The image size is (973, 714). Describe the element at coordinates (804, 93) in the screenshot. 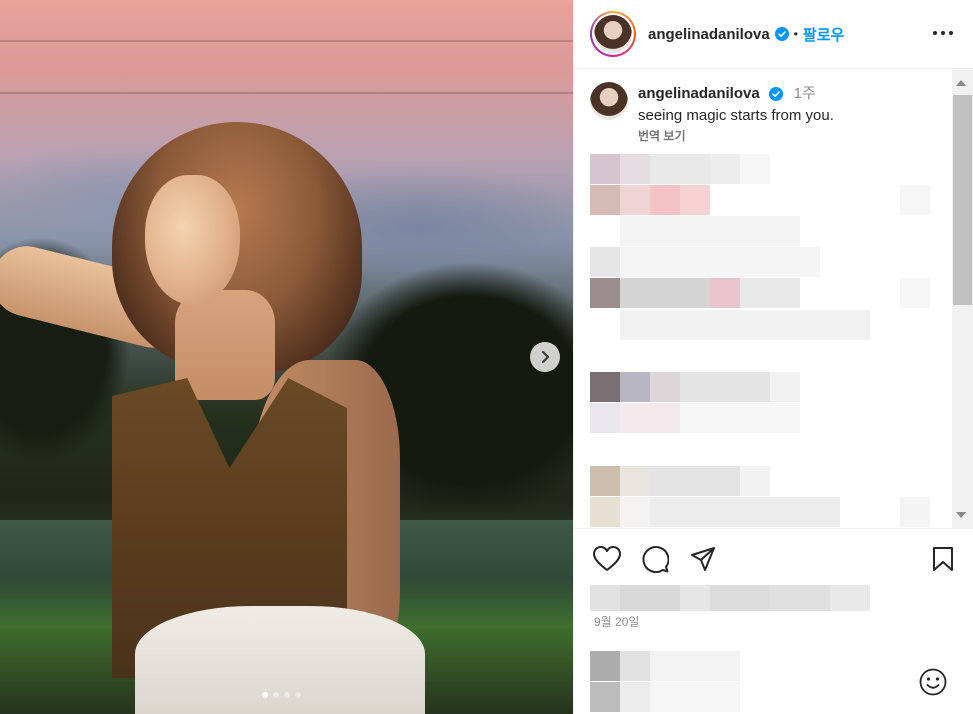

I see `caption-time: 1주` at that location.